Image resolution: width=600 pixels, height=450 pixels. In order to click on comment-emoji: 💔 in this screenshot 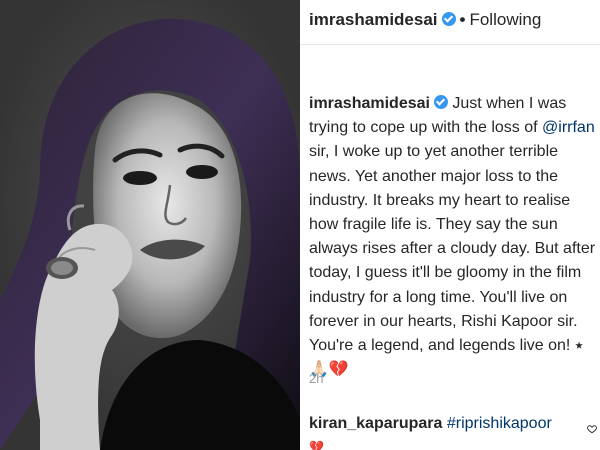, I will do `click(316, 445)`.